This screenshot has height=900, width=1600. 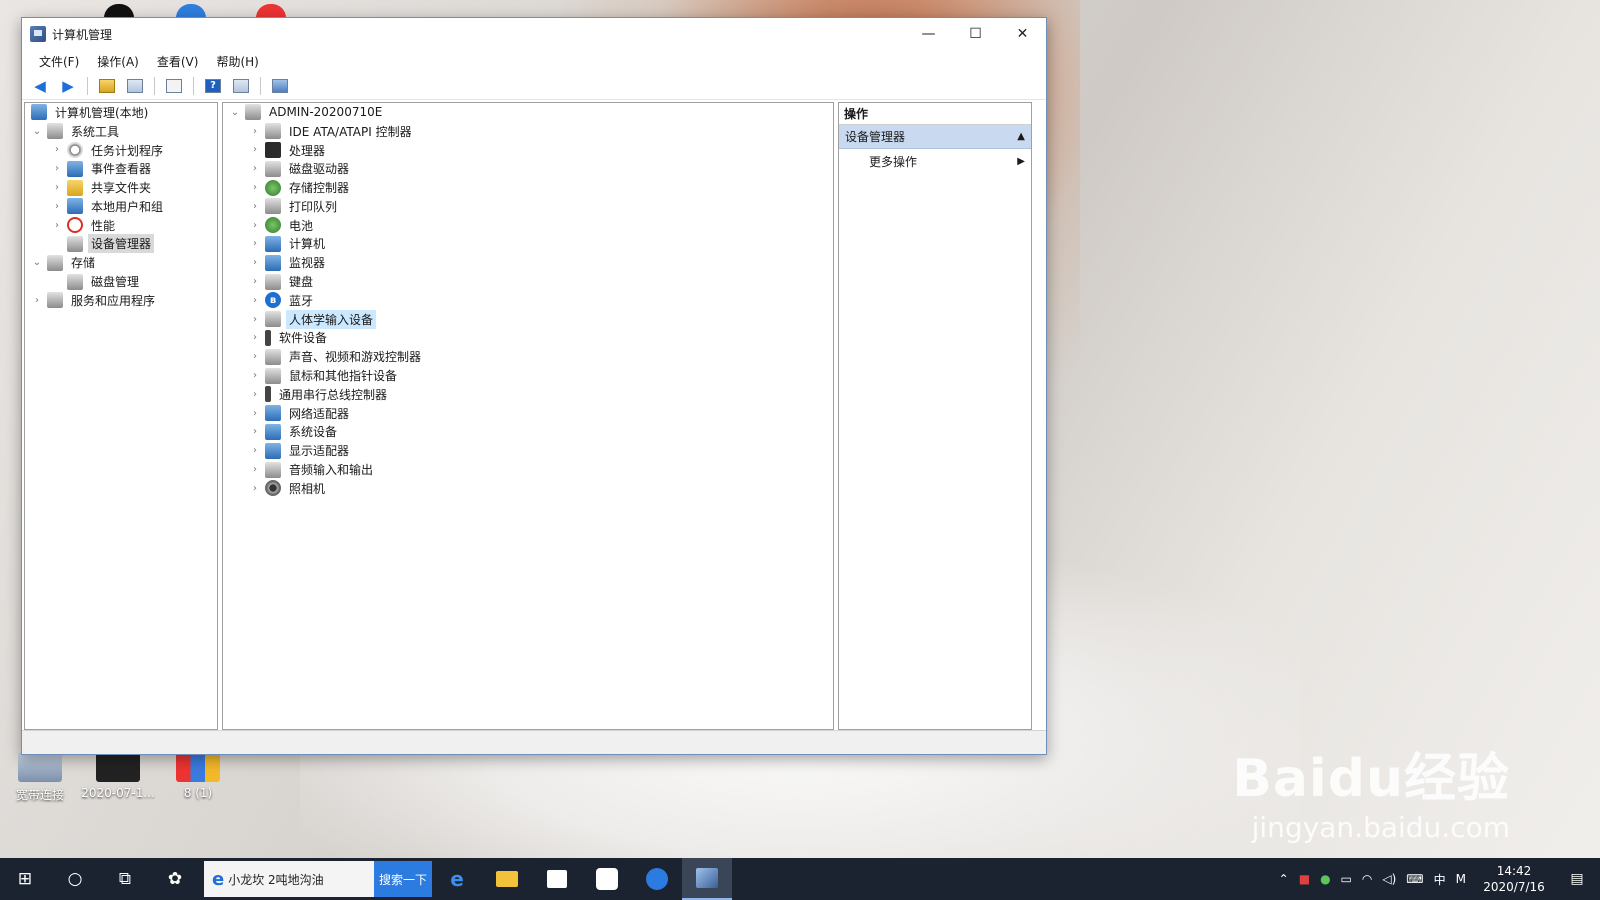 What do you see at coordinates (528, 168) in the screenshot?
I see `device-category: › 磁盘驱动器` at bounding box center [528, 168].